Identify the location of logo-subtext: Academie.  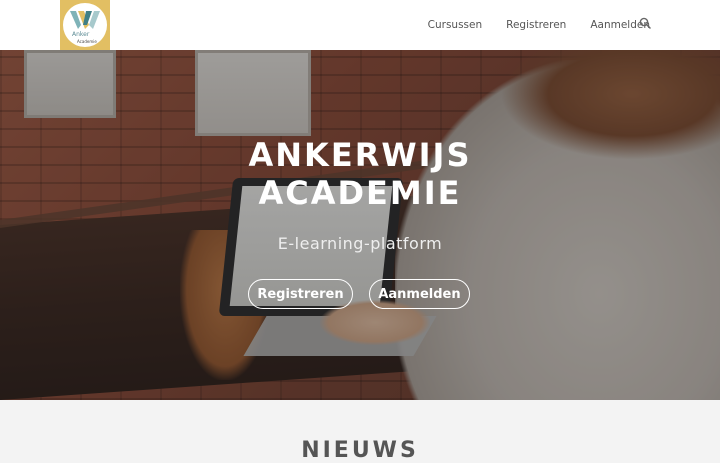
(87, 41).